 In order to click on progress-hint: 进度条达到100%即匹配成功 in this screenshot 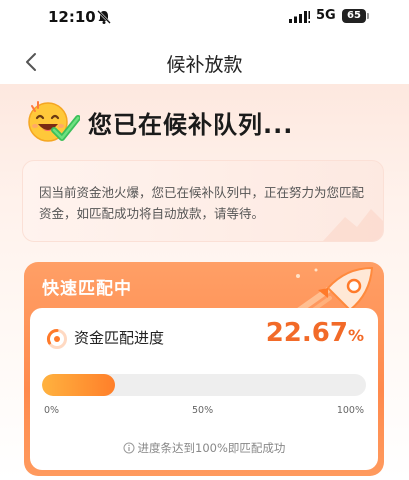, I will do `click(204, 448)`.